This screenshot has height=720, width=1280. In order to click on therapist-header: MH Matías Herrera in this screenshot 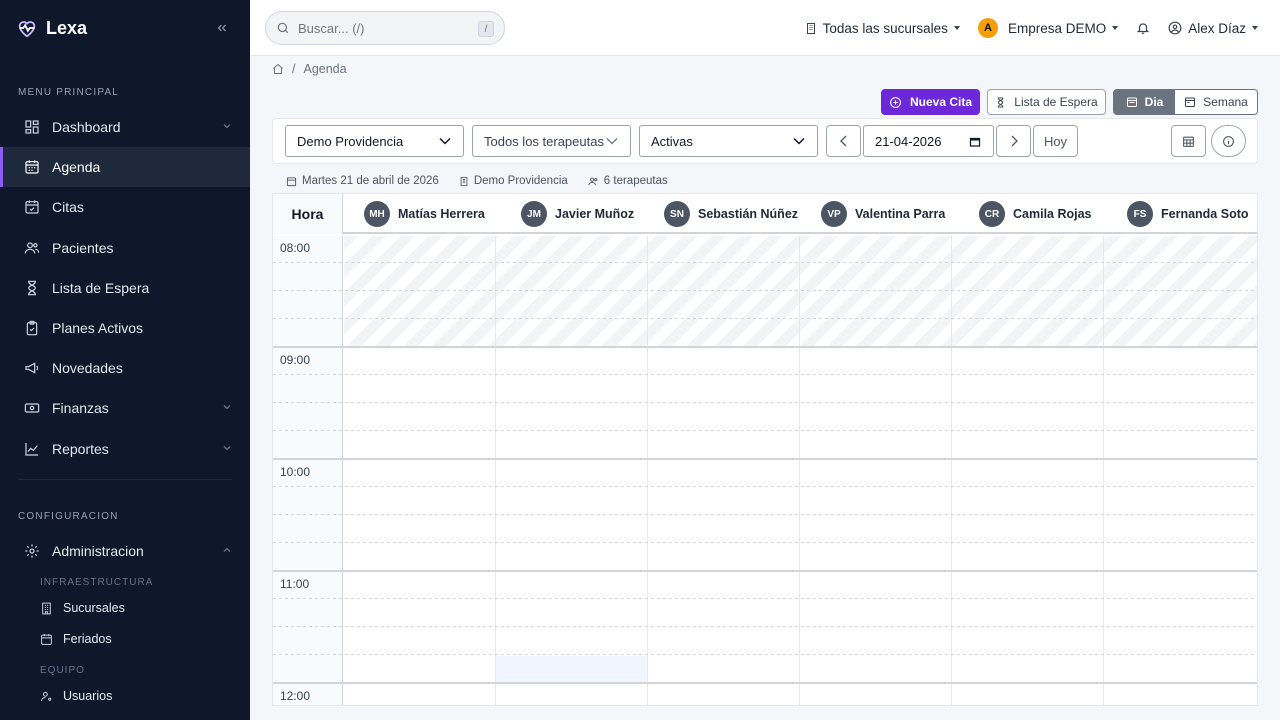, I will do `click(424, 214)`.